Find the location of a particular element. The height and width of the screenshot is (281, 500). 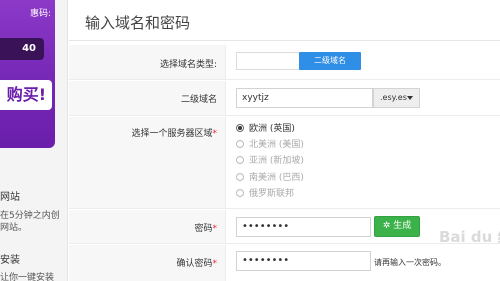

domain-type-toggle: 二级域名 is located at coordinates (298, 61).